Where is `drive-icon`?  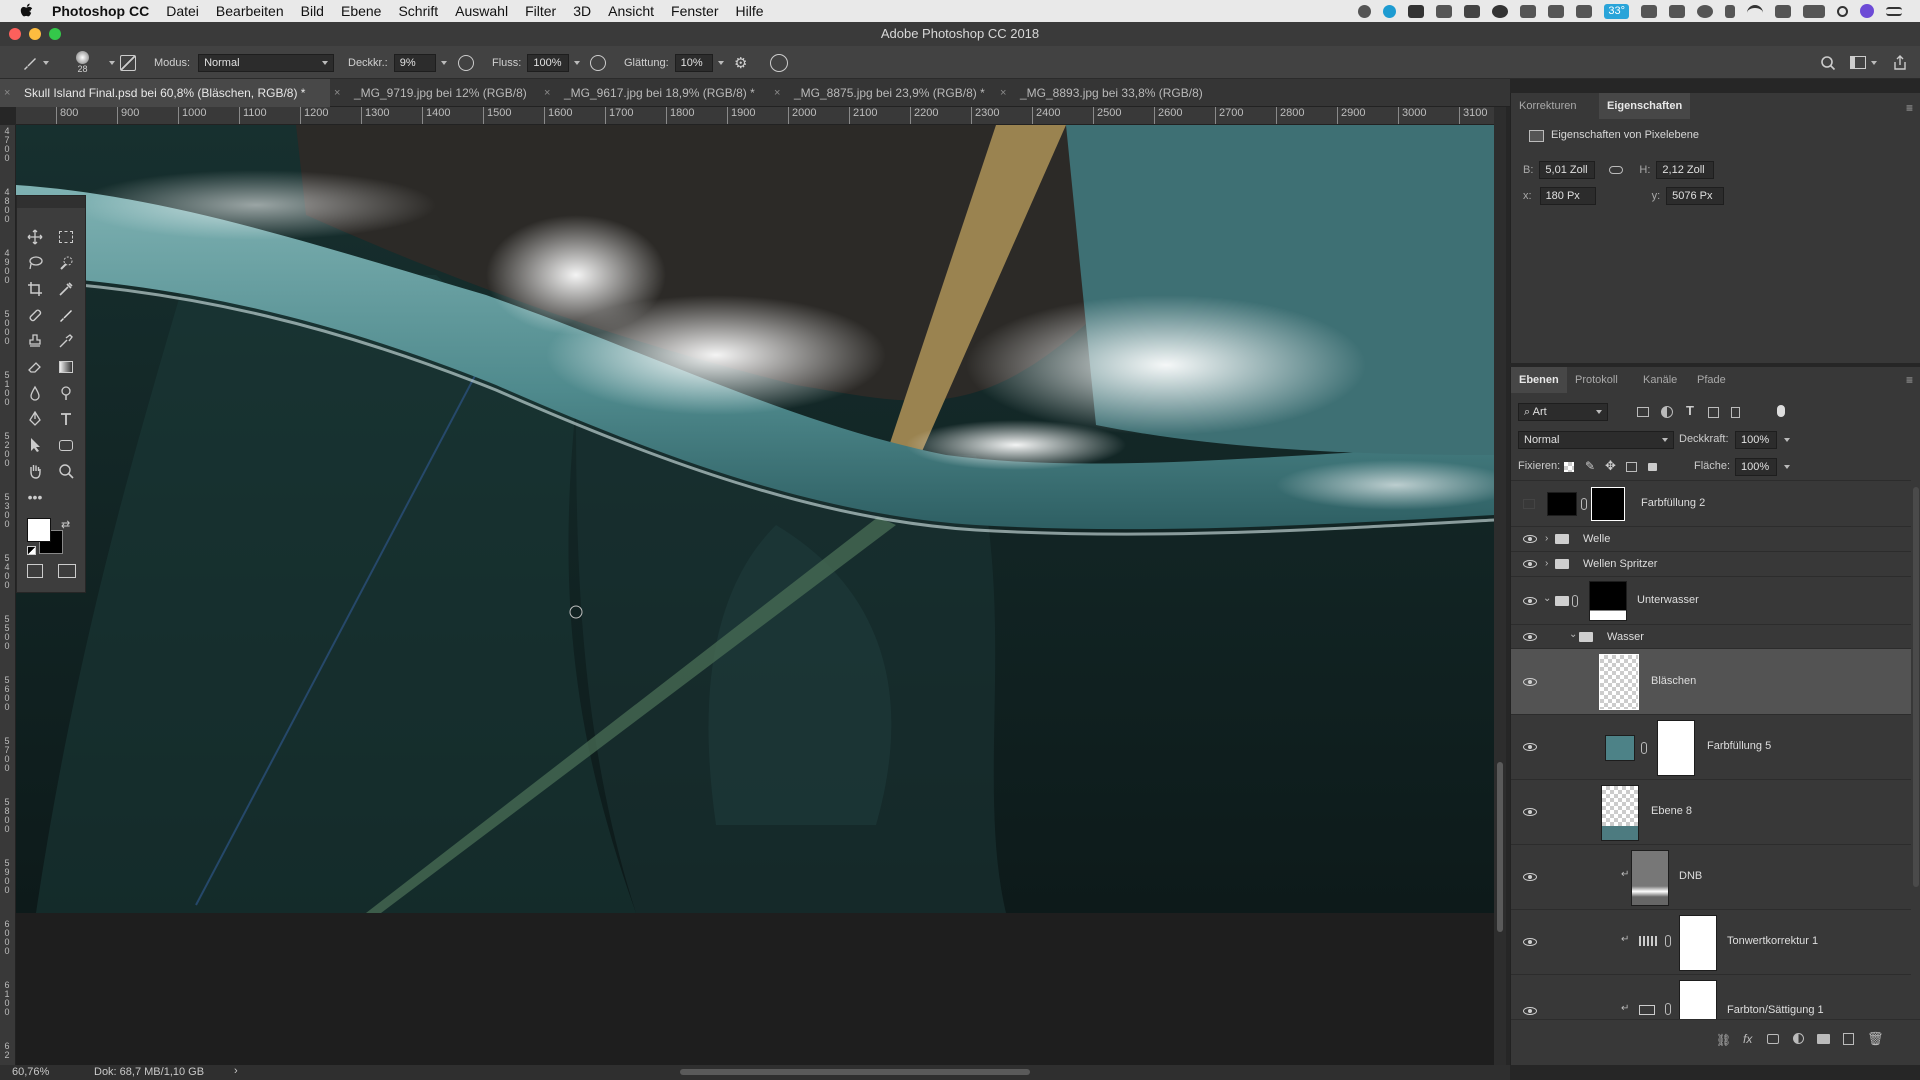 drive-icon is located at coordinates (1444, 11).